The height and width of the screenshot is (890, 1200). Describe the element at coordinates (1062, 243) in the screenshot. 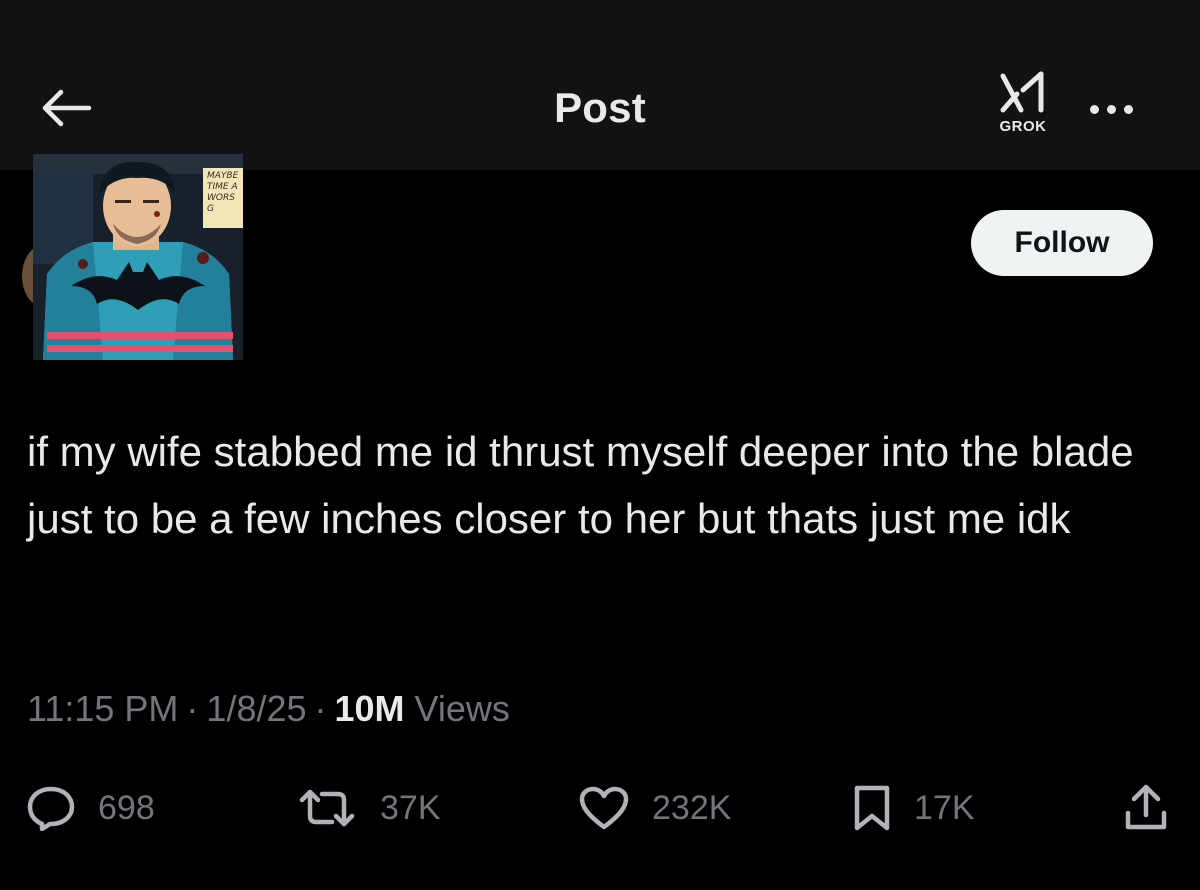

I see `follow-button: Follow` at that location.